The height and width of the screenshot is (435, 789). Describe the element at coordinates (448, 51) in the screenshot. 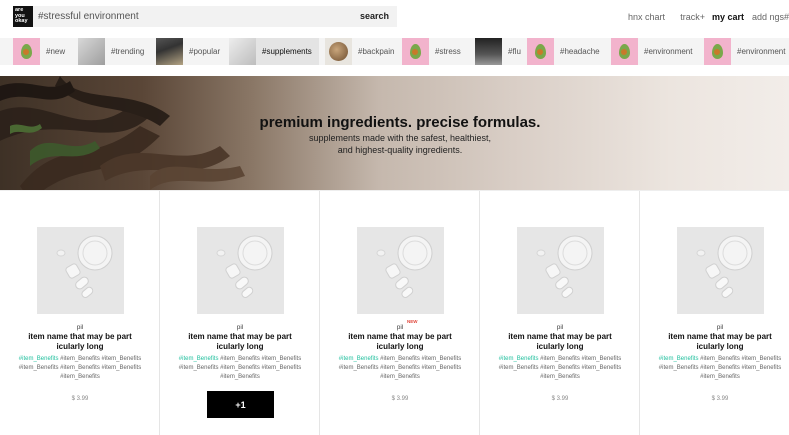

I see `tag-label: #stress` at that location.